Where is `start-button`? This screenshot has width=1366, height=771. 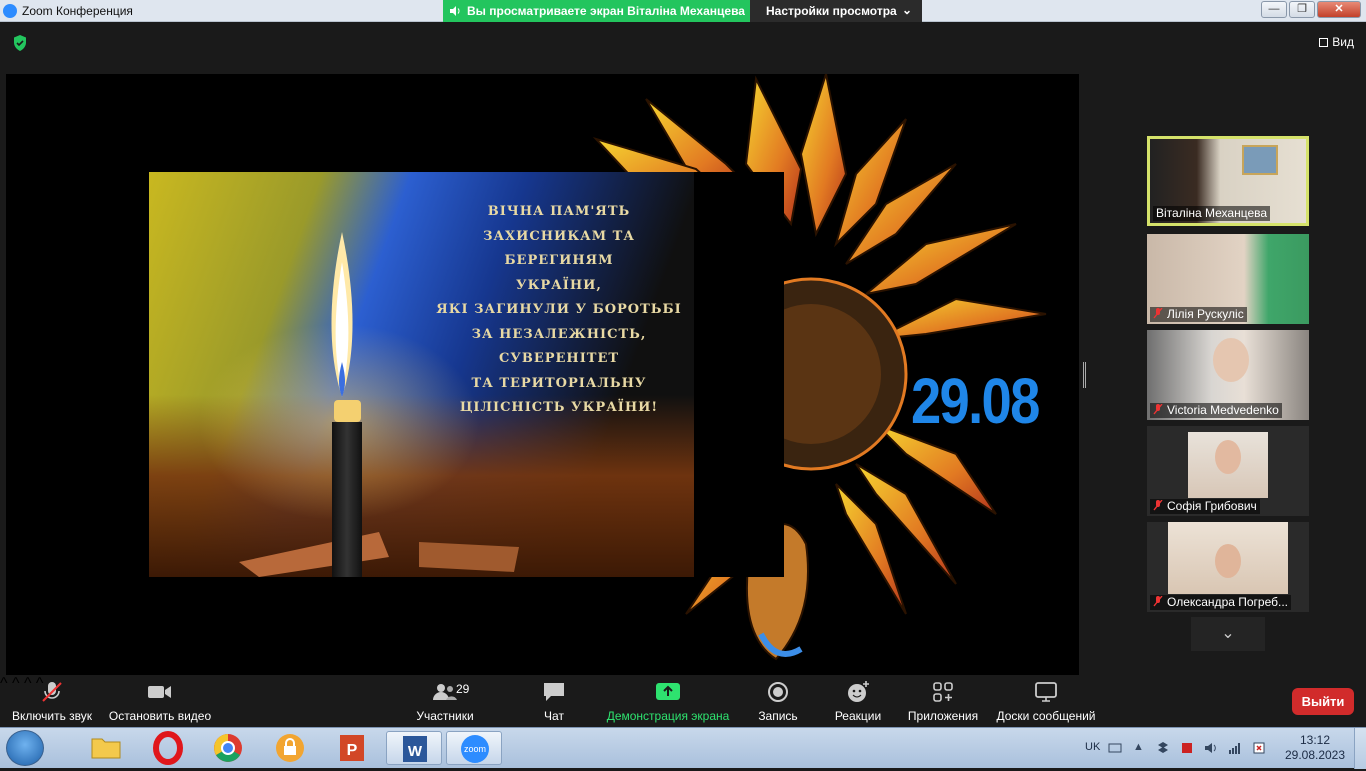 start-button is located at coordinates (25, 748).